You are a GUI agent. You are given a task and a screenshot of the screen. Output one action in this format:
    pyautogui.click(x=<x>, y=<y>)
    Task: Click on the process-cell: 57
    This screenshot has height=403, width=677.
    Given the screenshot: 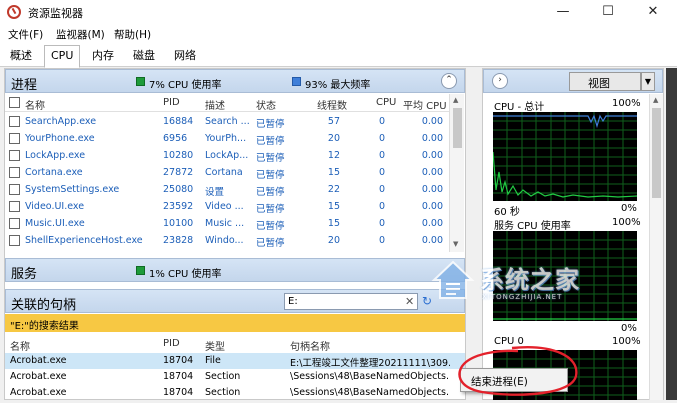 What is the action you would take?
    pyautogui.click(x=333, y=121)
    